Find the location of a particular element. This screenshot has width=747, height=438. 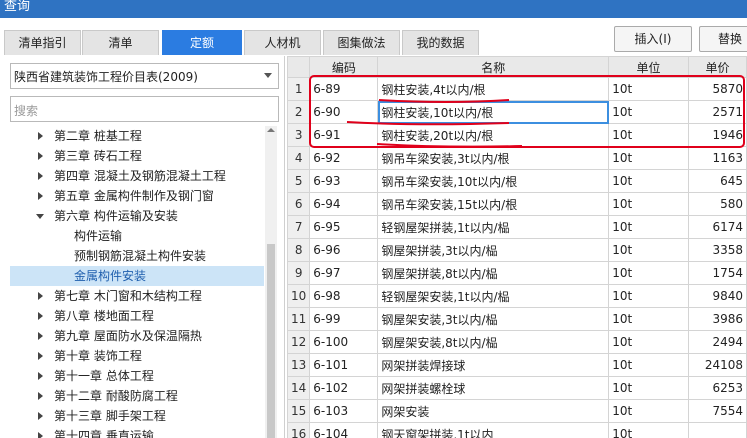

cell-code: 6-97 is located at coordinates (344, 273).